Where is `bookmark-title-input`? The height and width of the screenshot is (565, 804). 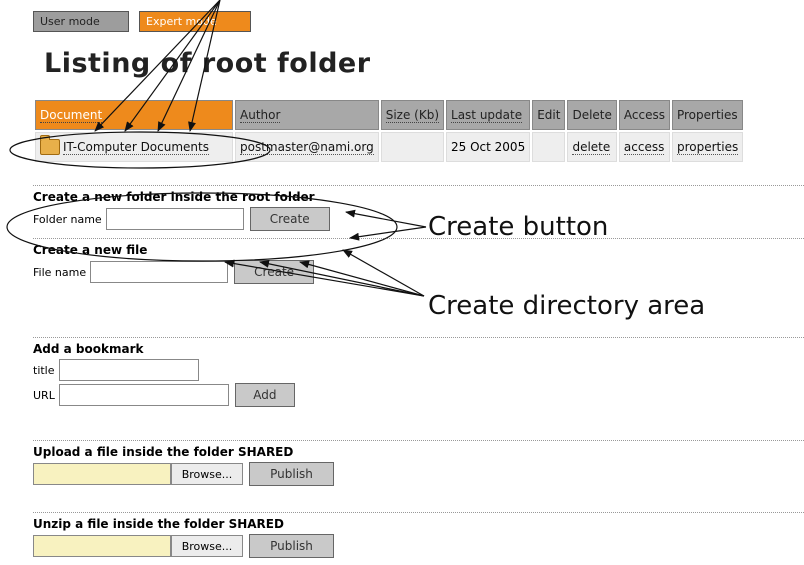
bookmark-title-input is located at coordinates (128, 370).